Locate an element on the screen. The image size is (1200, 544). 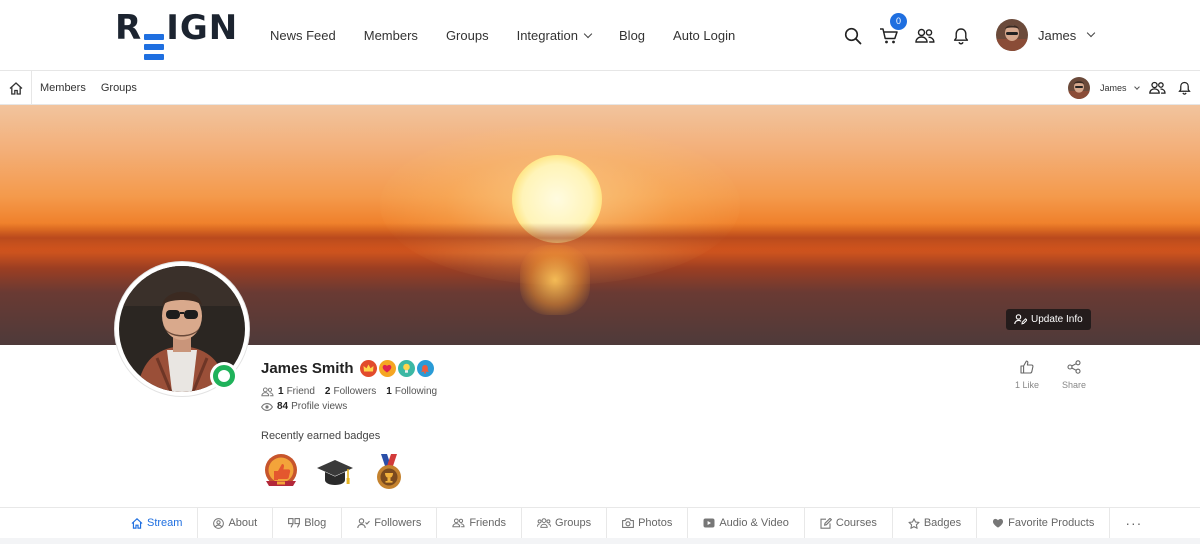
tab-groups: Groups is located at coordinates (565, 523).